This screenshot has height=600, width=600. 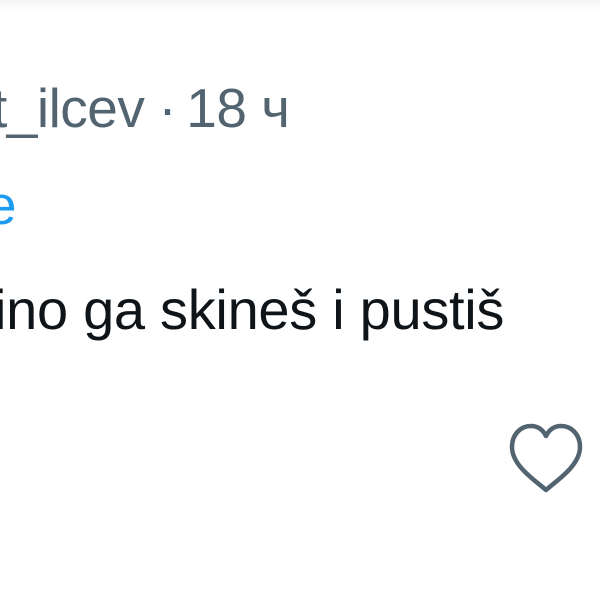 What do you see at coordinates (300, 6) in the screenshot?
I see `top-edge-shade` at bounding box center [300, 6].